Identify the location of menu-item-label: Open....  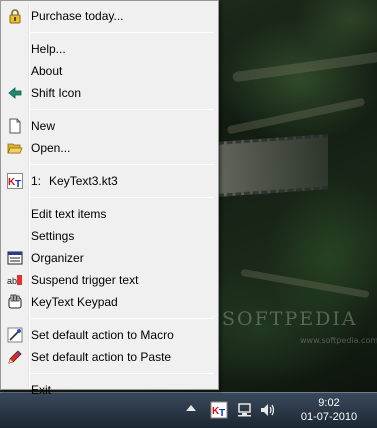
(51, 148).